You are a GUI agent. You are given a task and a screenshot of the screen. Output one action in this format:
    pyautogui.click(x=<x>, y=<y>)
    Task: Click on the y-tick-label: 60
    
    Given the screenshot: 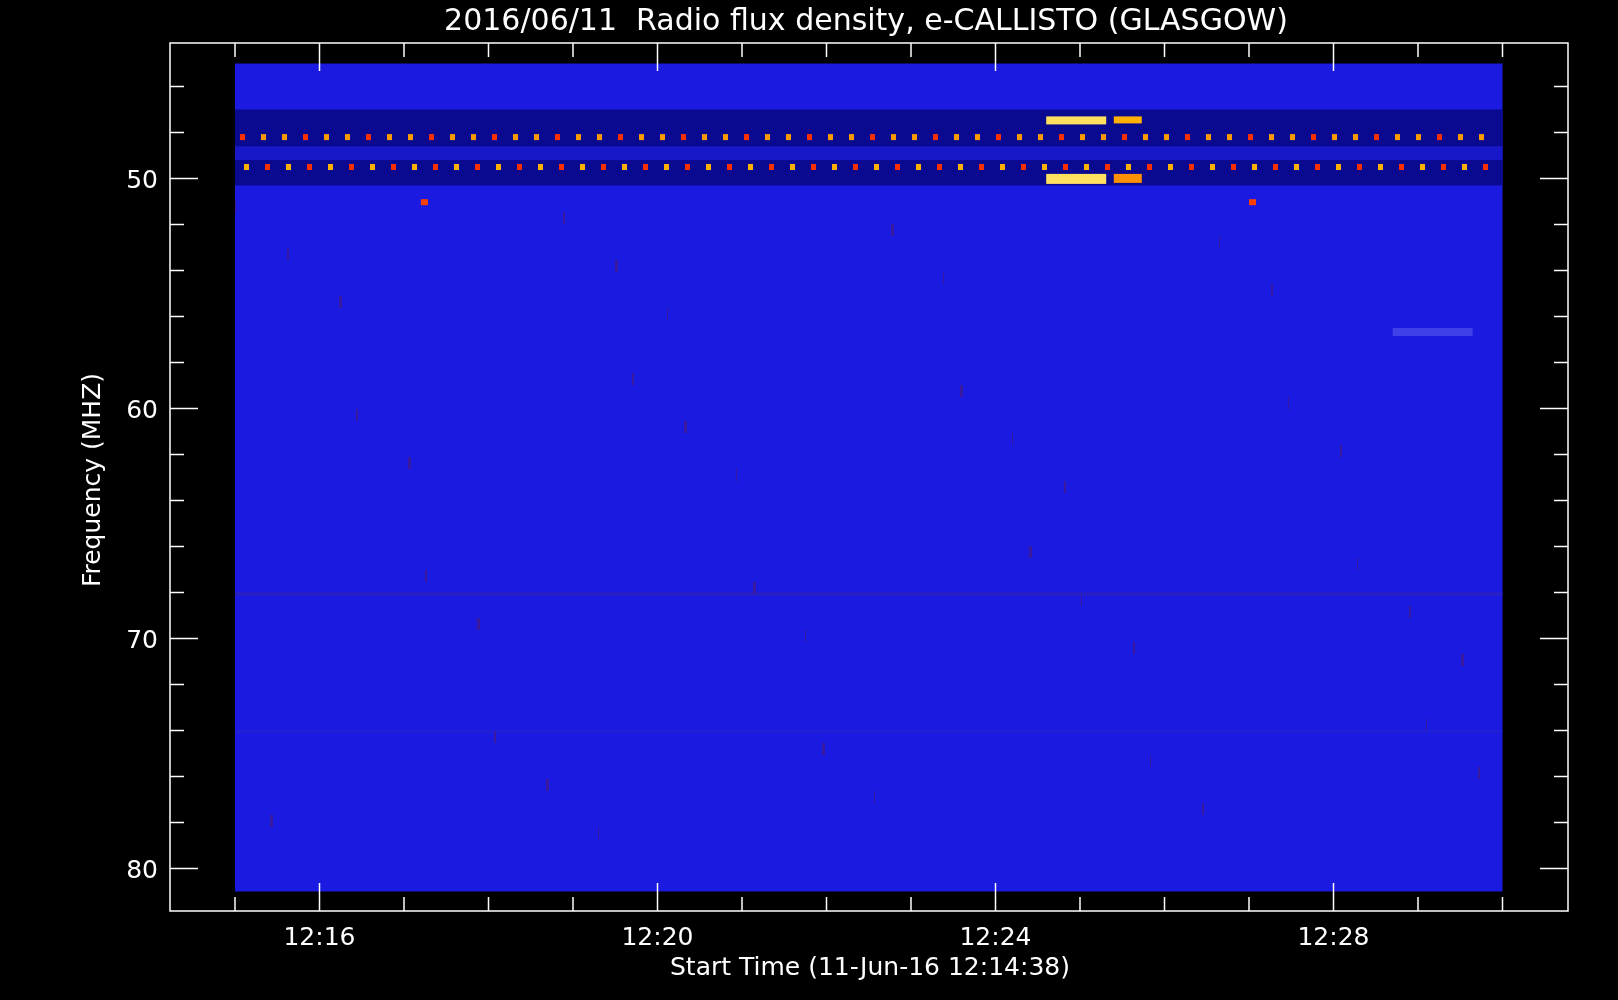 What is the action you would take?
    pyautogui.click(x=142, y=409)
    